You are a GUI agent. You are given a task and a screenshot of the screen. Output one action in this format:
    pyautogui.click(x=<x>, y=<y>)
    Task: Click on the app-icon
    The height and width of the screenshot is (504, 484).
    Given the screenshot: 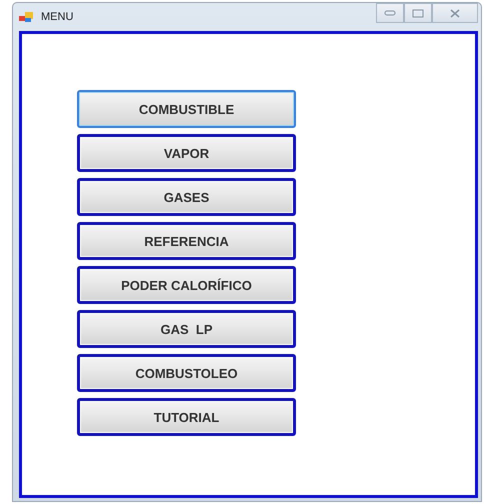 What is the action you would take?
    pyautogui.click(x=27, y=17)
    